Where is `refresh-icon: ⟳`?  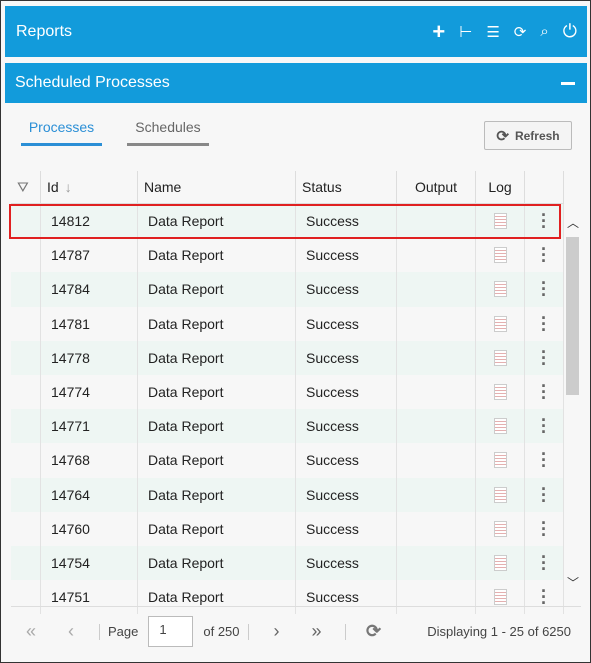
refresh-icon: ⟳ is located at coordinates (502, 136).